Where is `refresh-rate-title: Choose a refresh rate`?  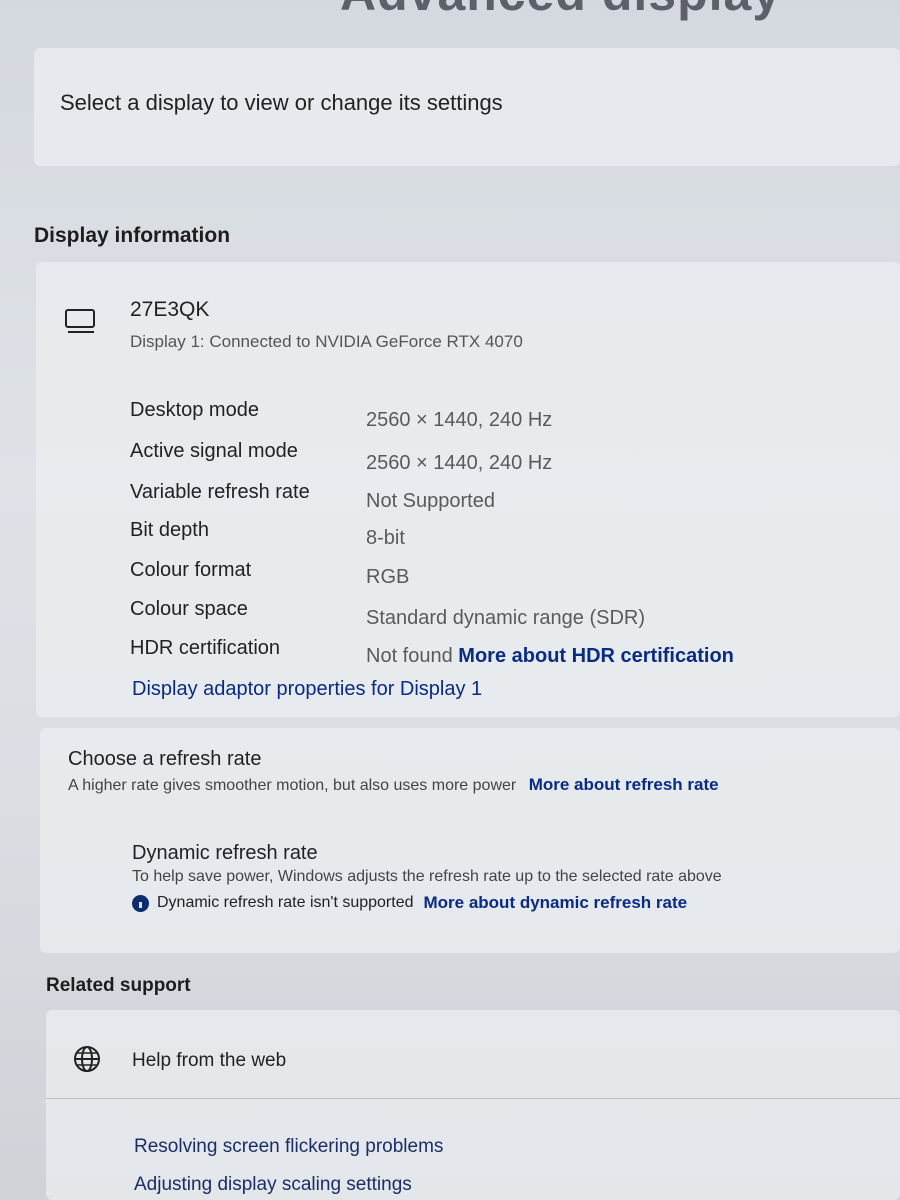
refresh-rate-title: Choose a refresh rate is located at coordinates (165, 759).